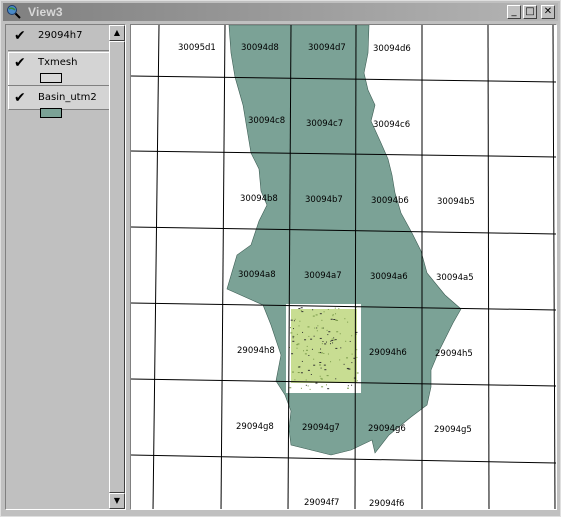 The image size is (561, 517). I want to click on quad-label: 30094b5, so click(456, 202).